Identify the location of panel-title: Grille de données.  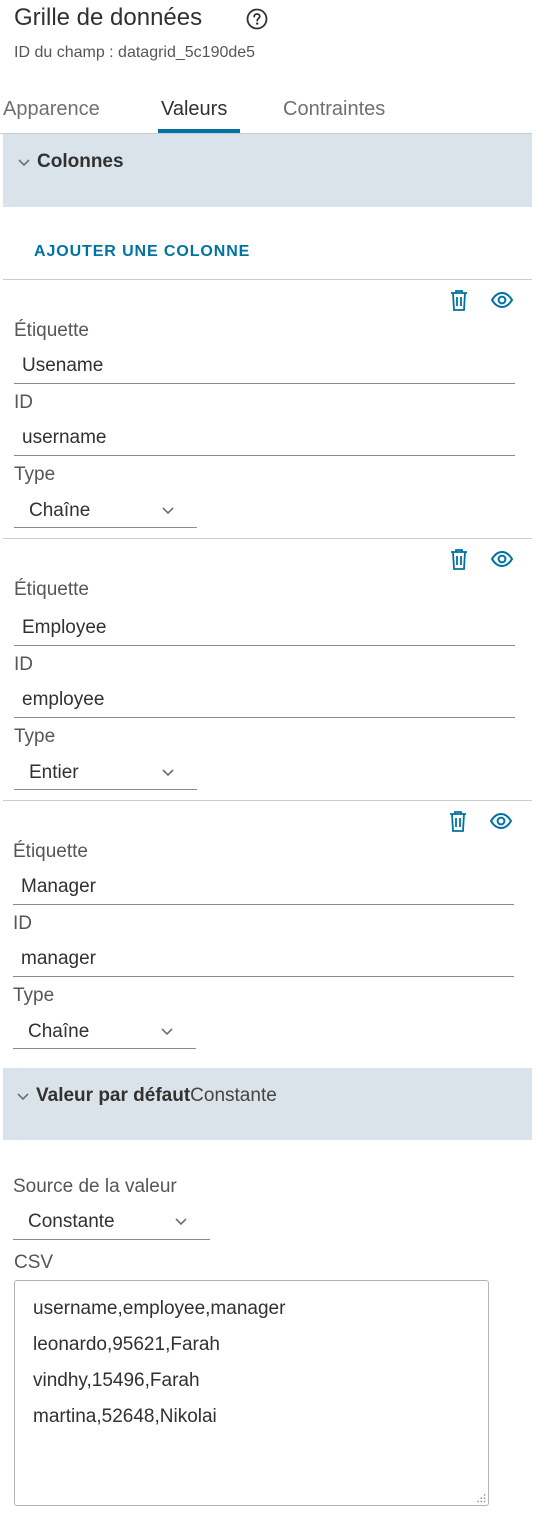
(108, 17).